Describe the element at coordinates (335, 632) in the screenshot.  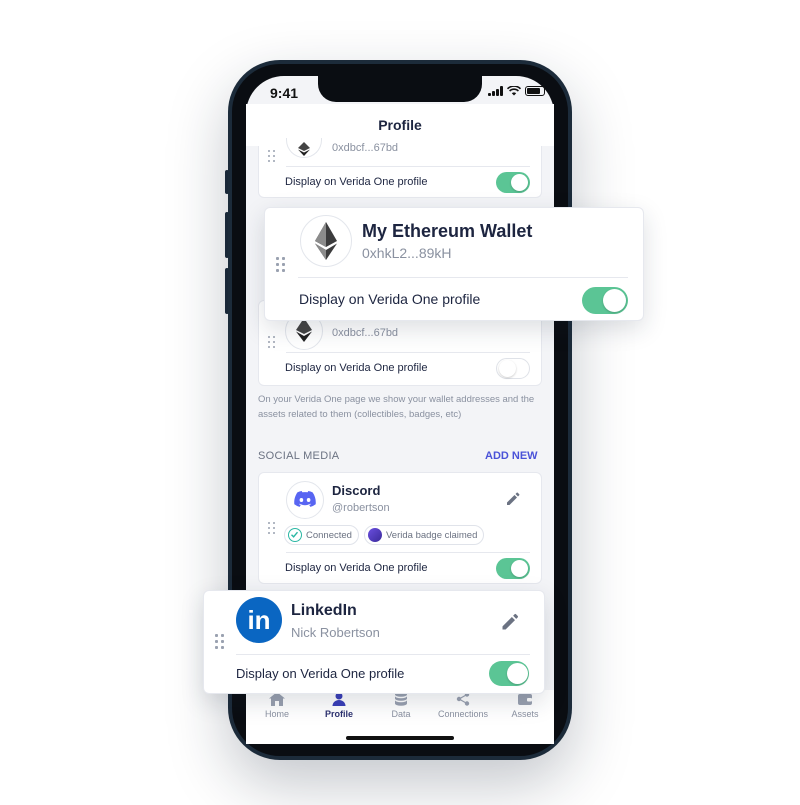
I see `linkedin-handle: Nick Robertson` at that location.